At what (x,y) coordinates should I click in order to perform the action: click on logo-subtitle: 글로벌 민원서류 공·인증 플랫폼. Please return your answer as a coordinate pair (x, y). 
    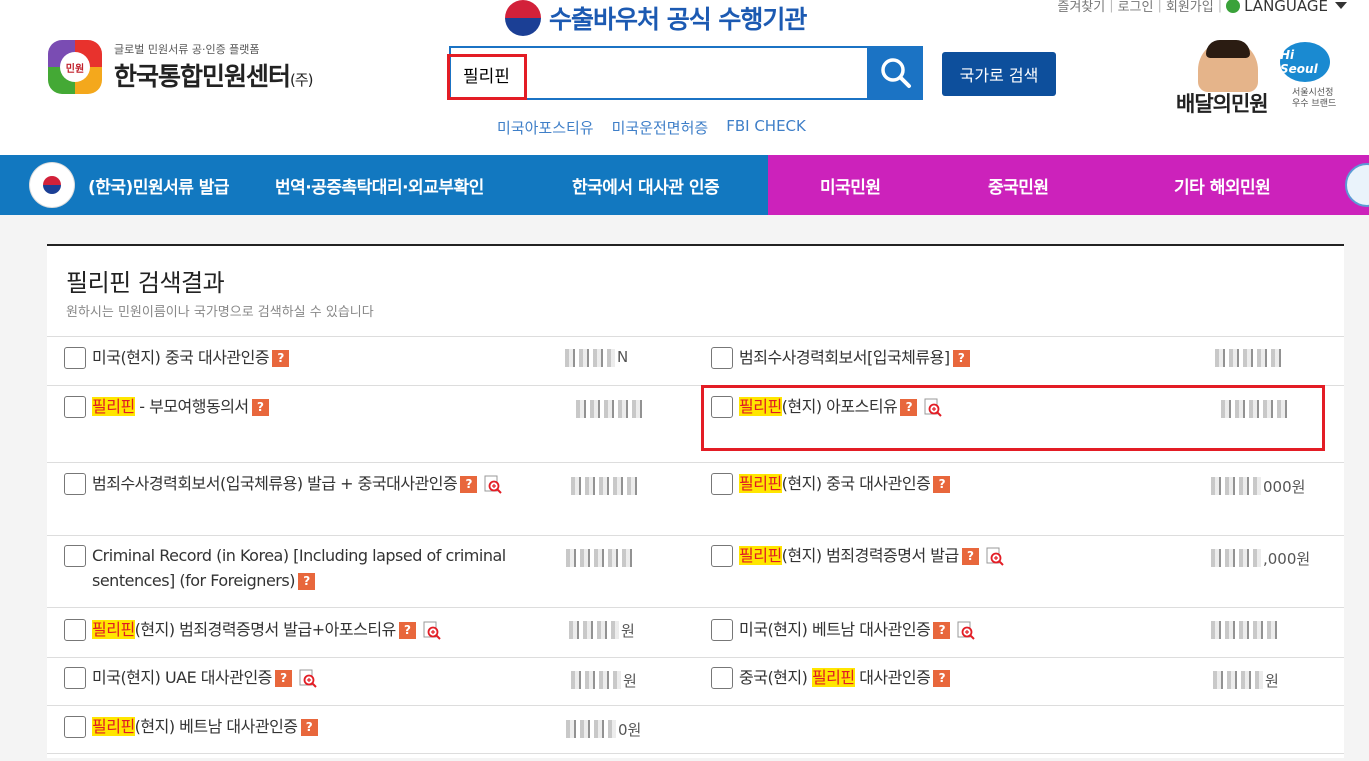
    Looking at the image, I should click on (187, 49).